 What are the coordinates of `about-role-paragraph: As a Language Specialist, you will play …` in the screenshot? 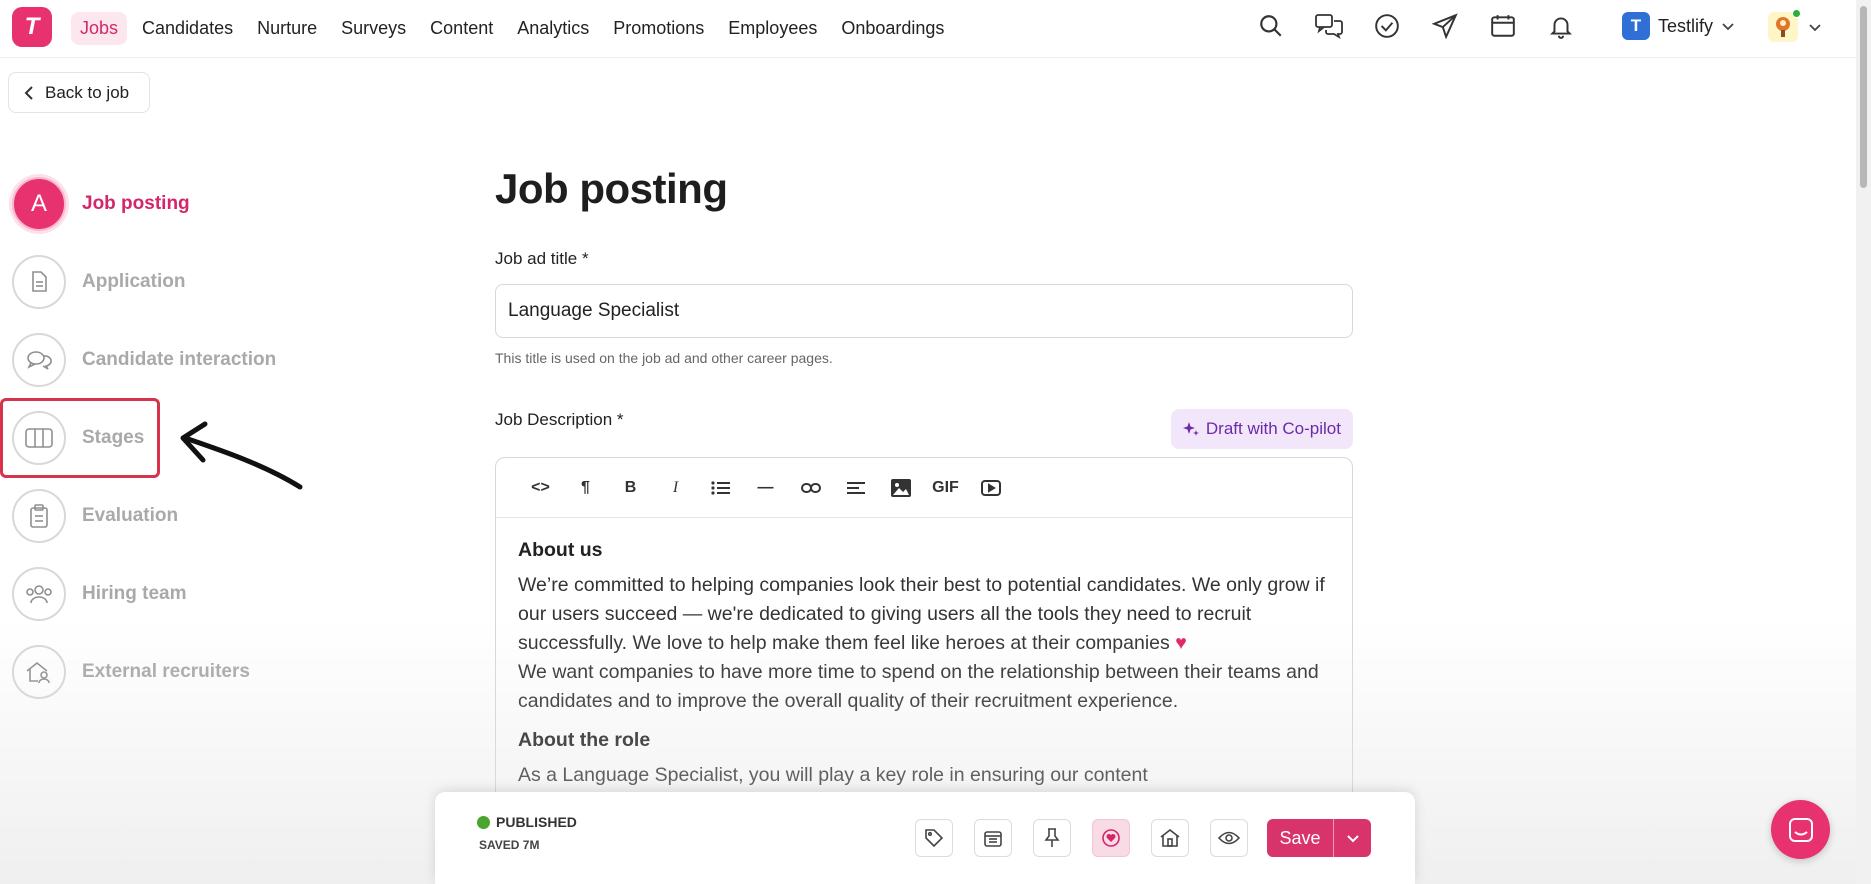 It's located at (833, 775).